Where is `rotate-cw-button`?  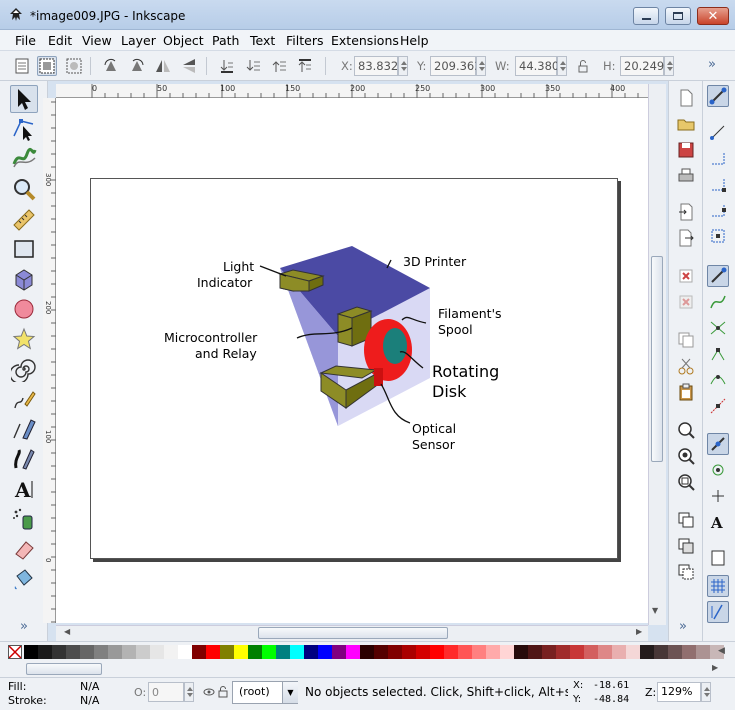
rotate-cw-button is located at coordinates (137, 66).